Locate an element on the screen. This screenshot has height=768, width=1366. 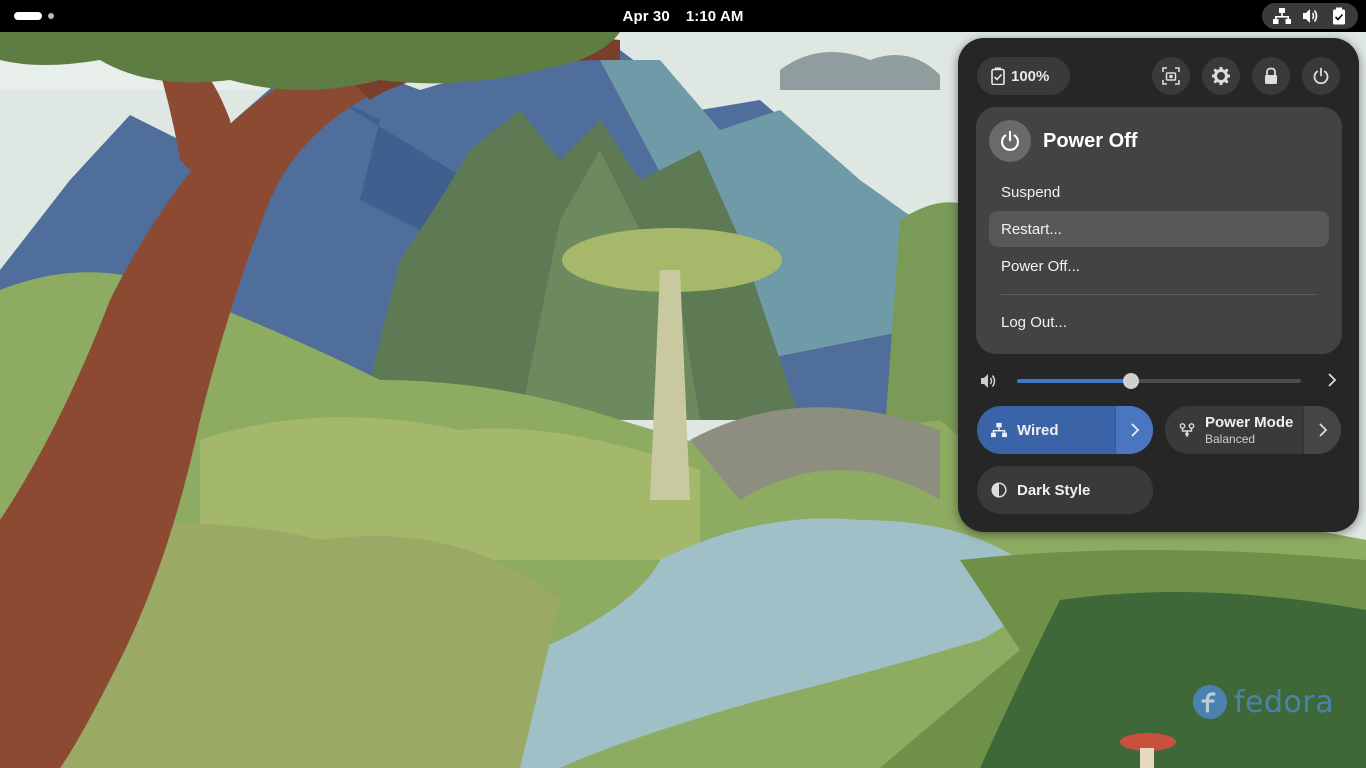
power-mode-label: Power Mode is located at coordinates (1249, 422).